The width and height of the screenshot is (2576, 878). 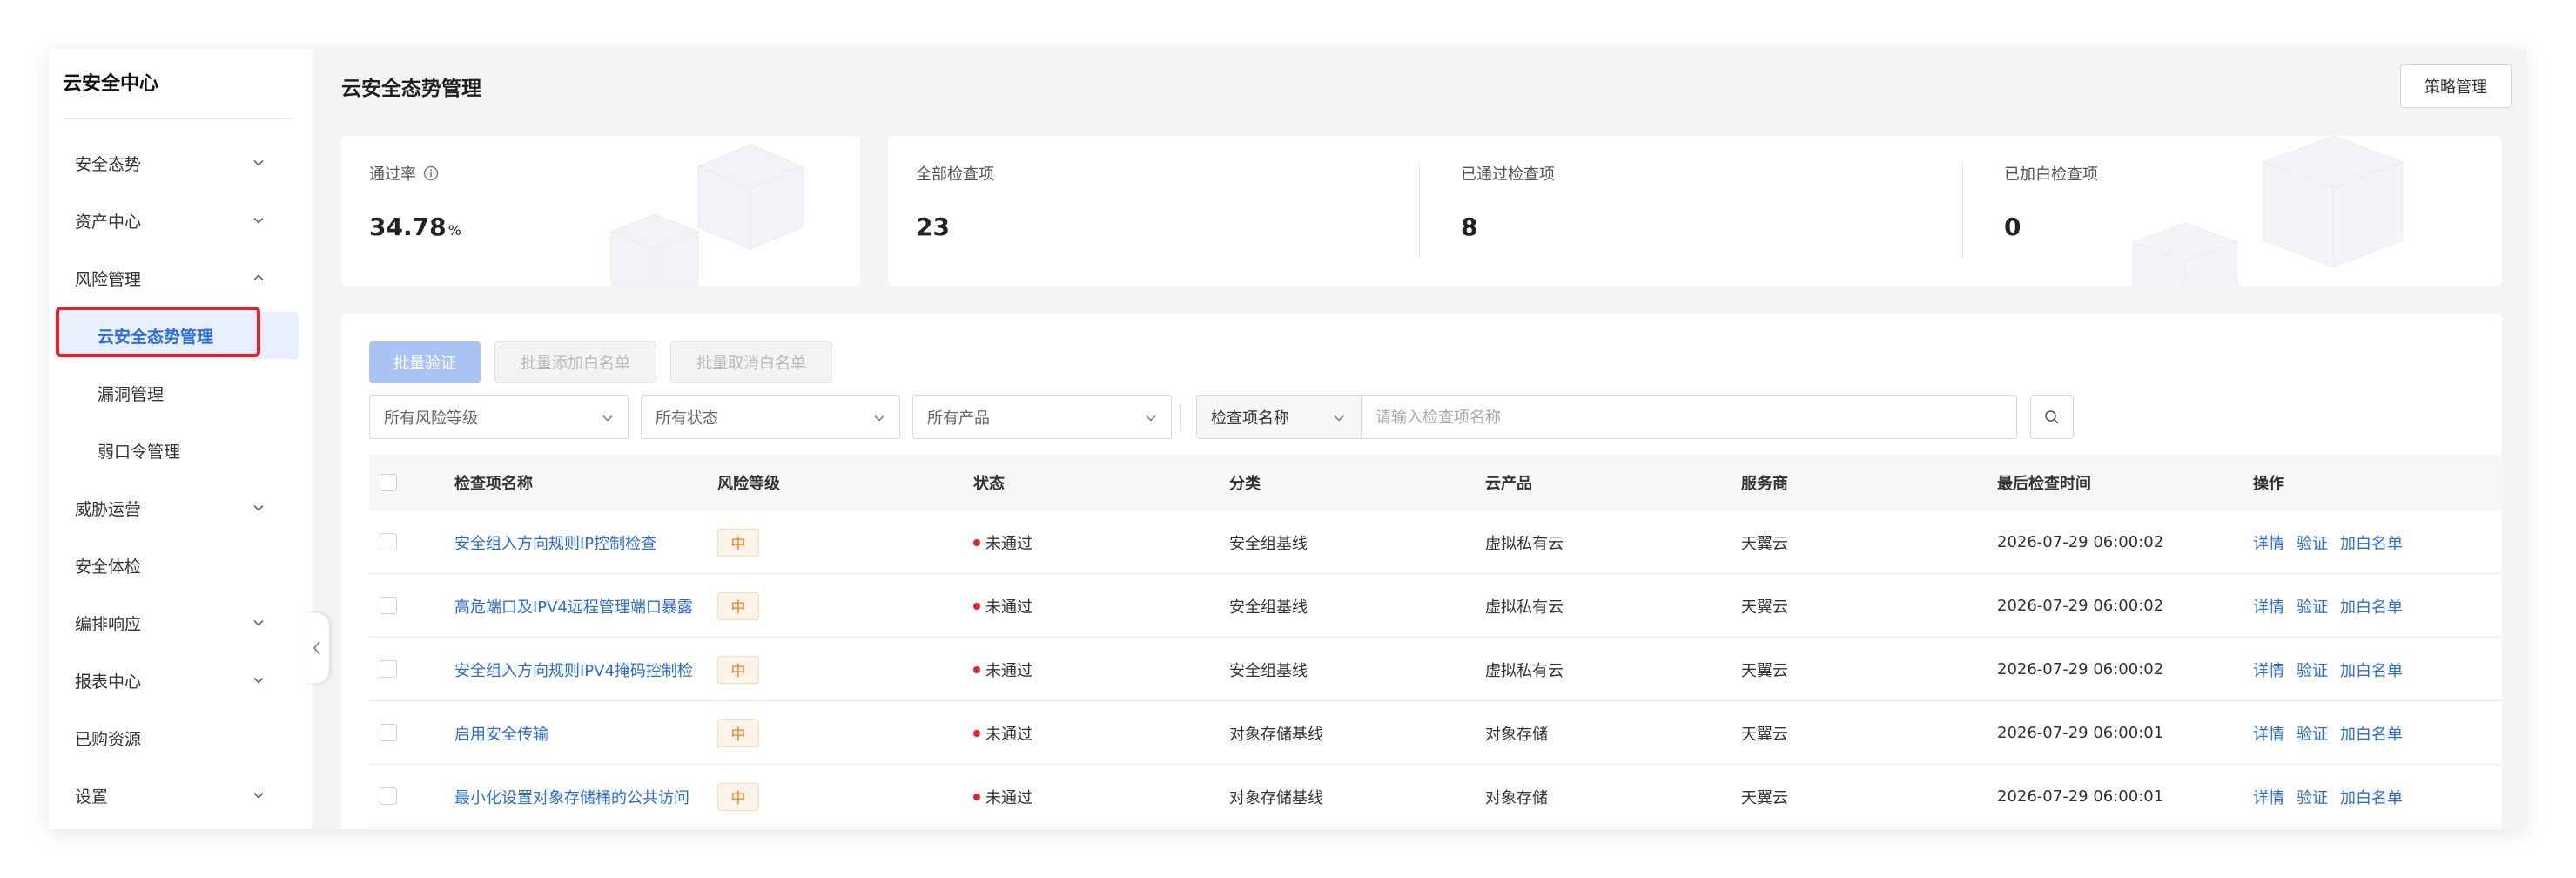 I want to click on search-type-value: 检查项名称, so click(x=1250, y=418).